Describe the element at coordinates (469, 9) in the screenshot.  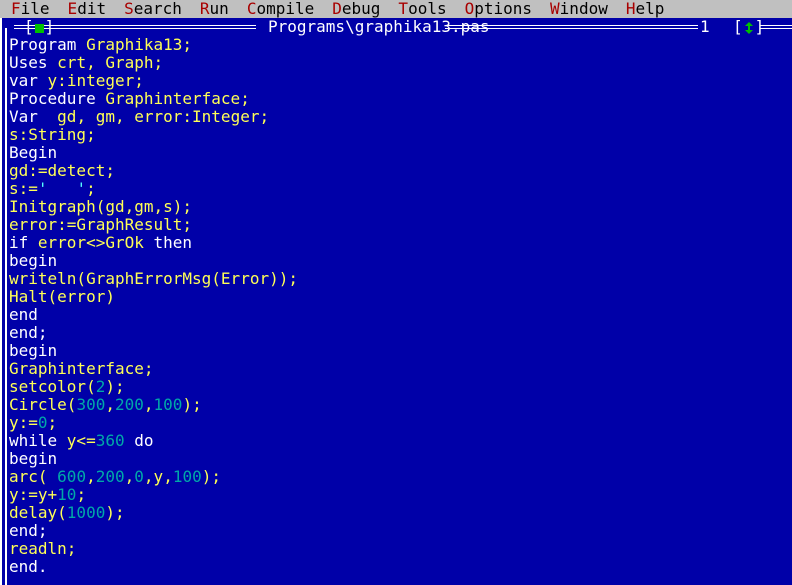
I see `menu-hotkey-letter: O` at that location.